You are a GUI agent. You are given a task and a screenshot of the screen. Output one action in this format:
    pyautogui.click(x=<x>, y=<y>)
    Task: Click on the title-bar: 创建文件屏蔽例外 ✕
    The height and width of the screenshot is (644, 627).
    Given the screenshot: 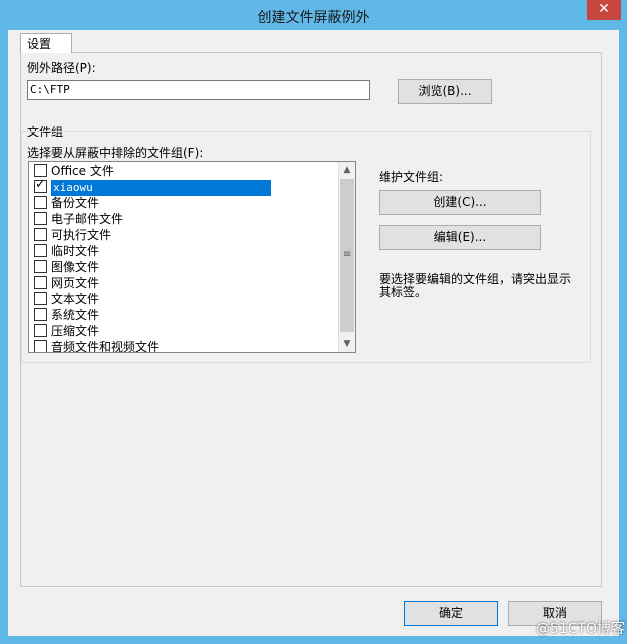 What is the action you would take?
    pyautogui.click(x=313, y=15)
    